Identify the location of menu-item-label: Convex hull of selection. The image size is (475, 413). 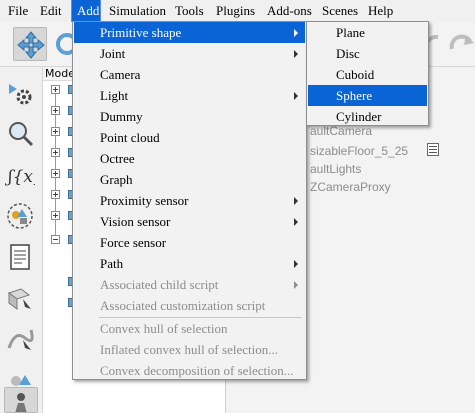
(164, 328).